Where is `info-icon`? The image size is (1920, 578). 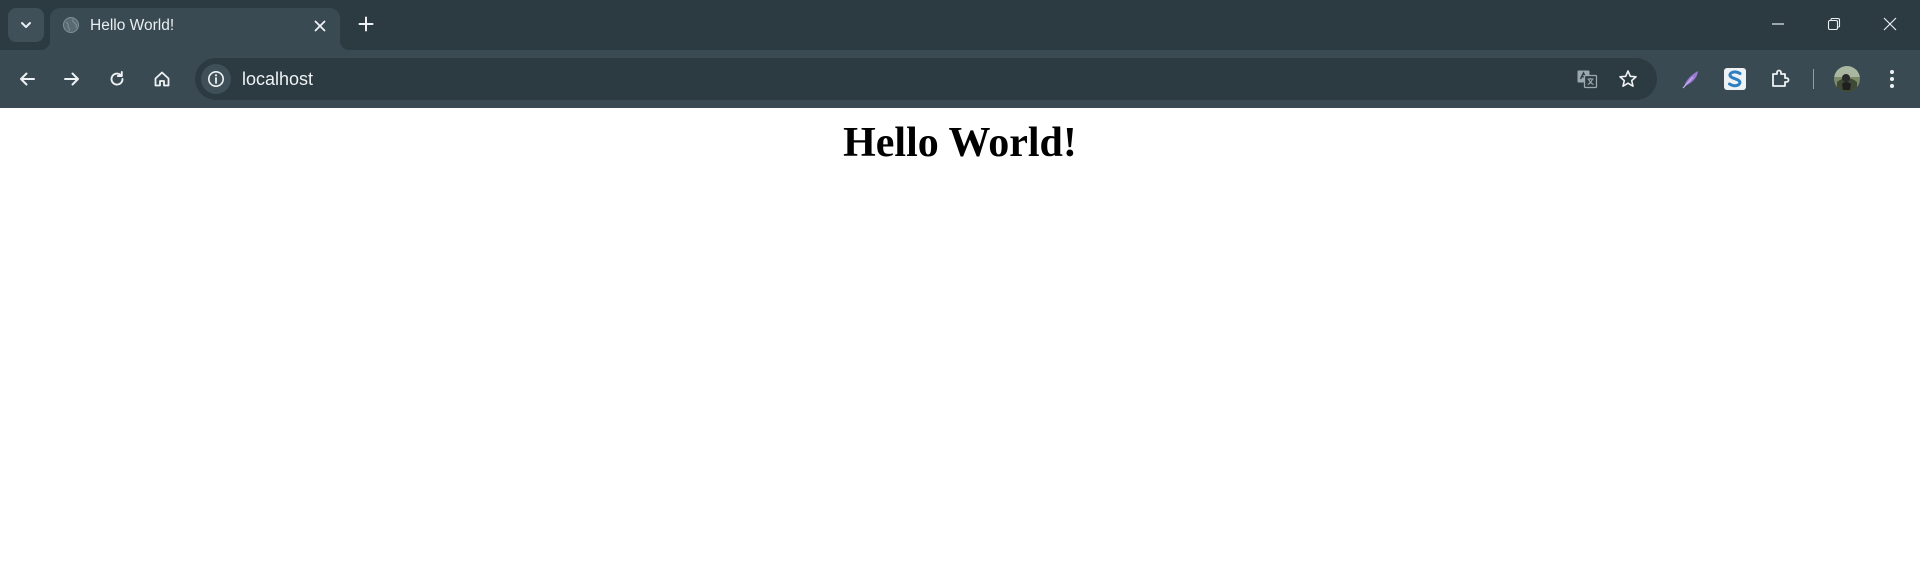
info-icon is located at coordinates (216, 79).